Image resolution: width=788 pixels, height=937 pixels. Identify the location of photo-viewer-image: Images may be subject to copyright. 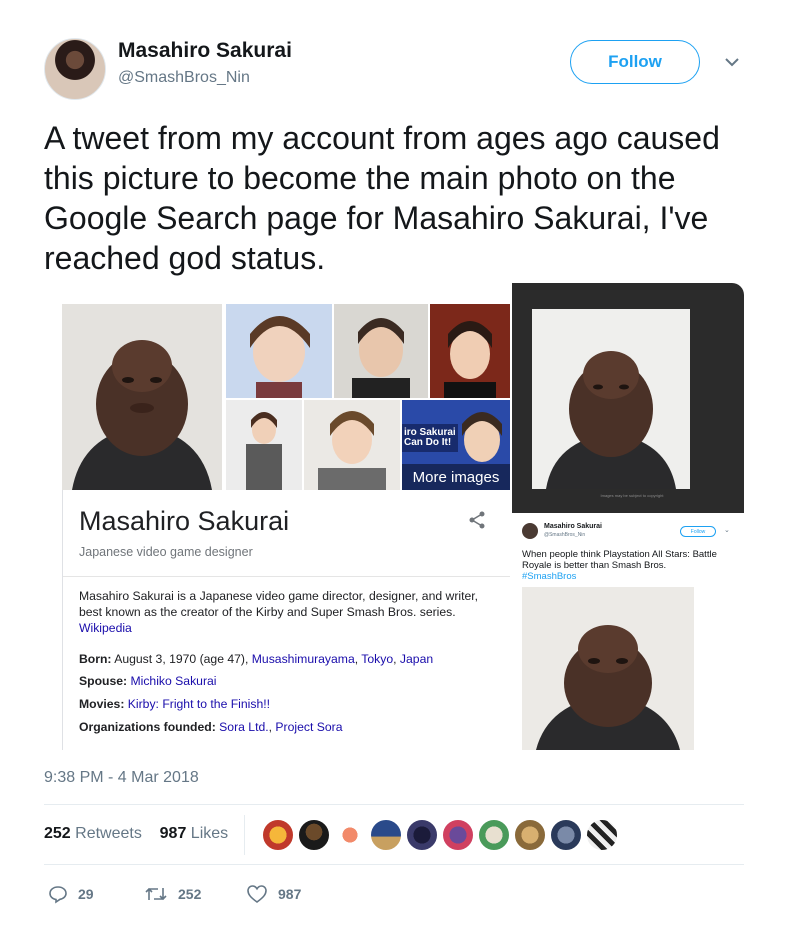
(628, 398).